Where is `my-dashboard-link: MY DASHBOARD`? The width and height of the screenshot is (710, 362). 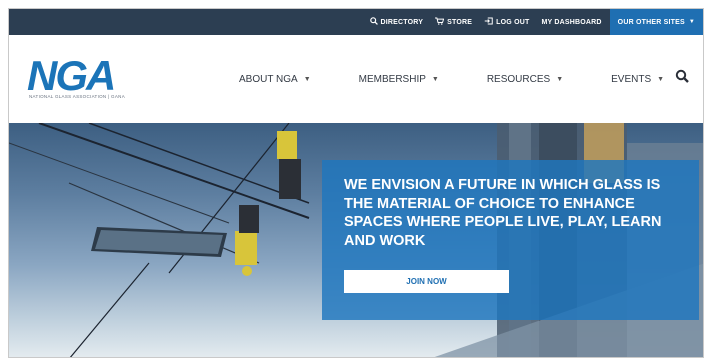 my-dashboard-link: MY DASHBOARD is located at coordinates (571, 22).